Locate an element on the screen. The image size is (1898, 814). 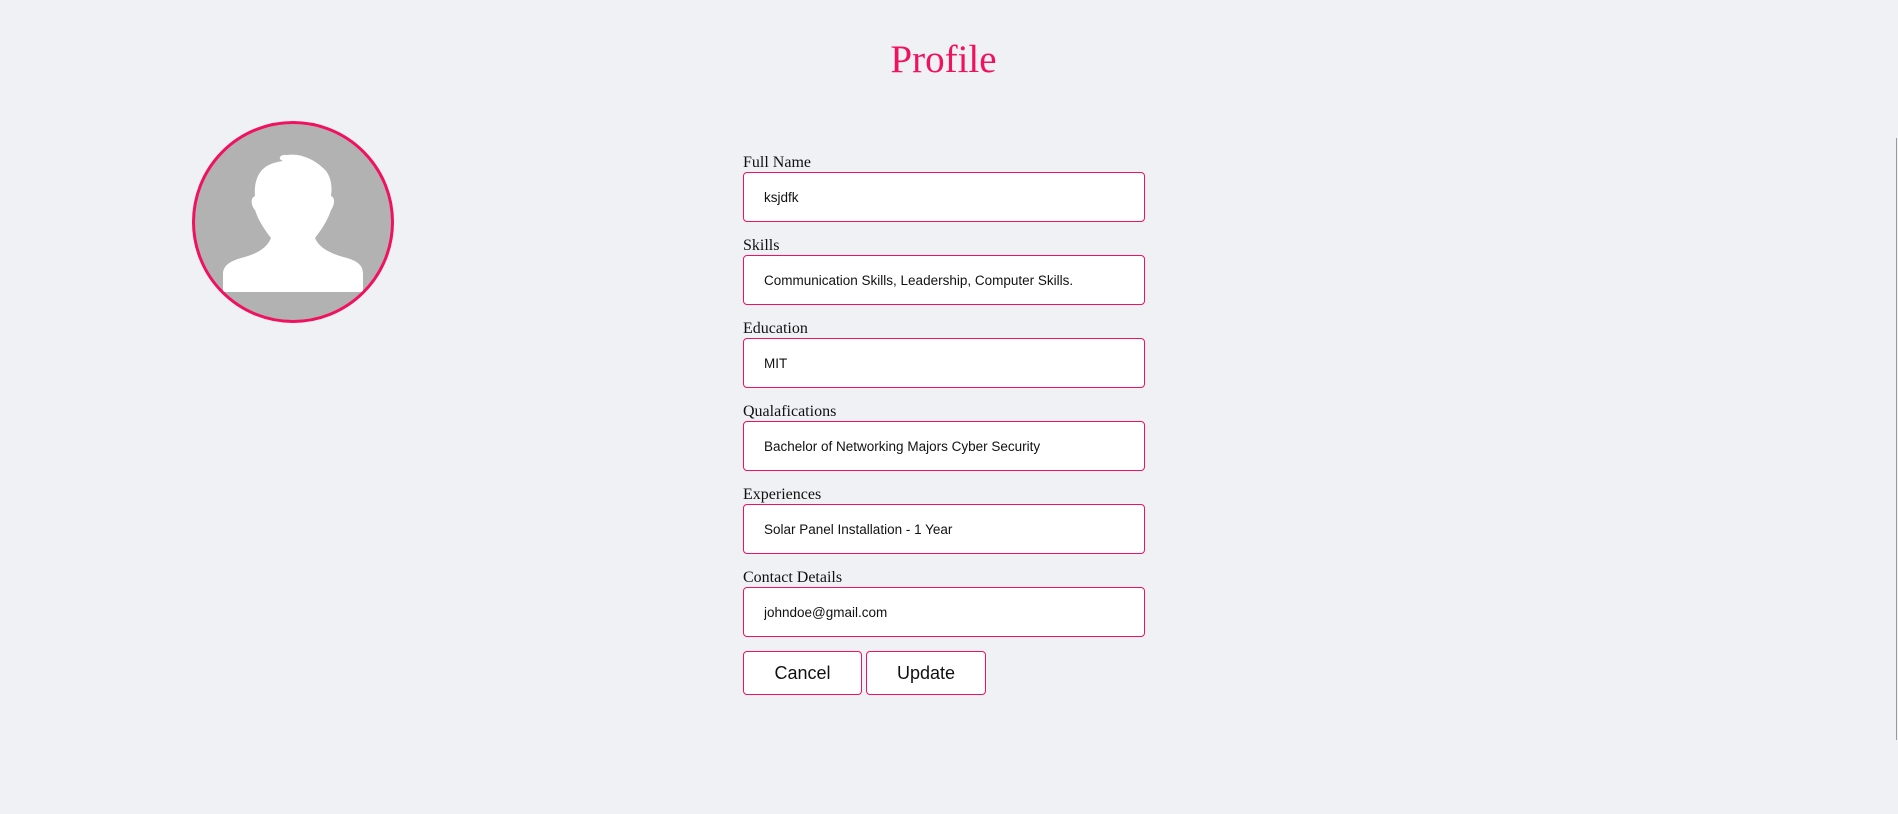
skills-field: Skills is located at coordinates (944, 278).